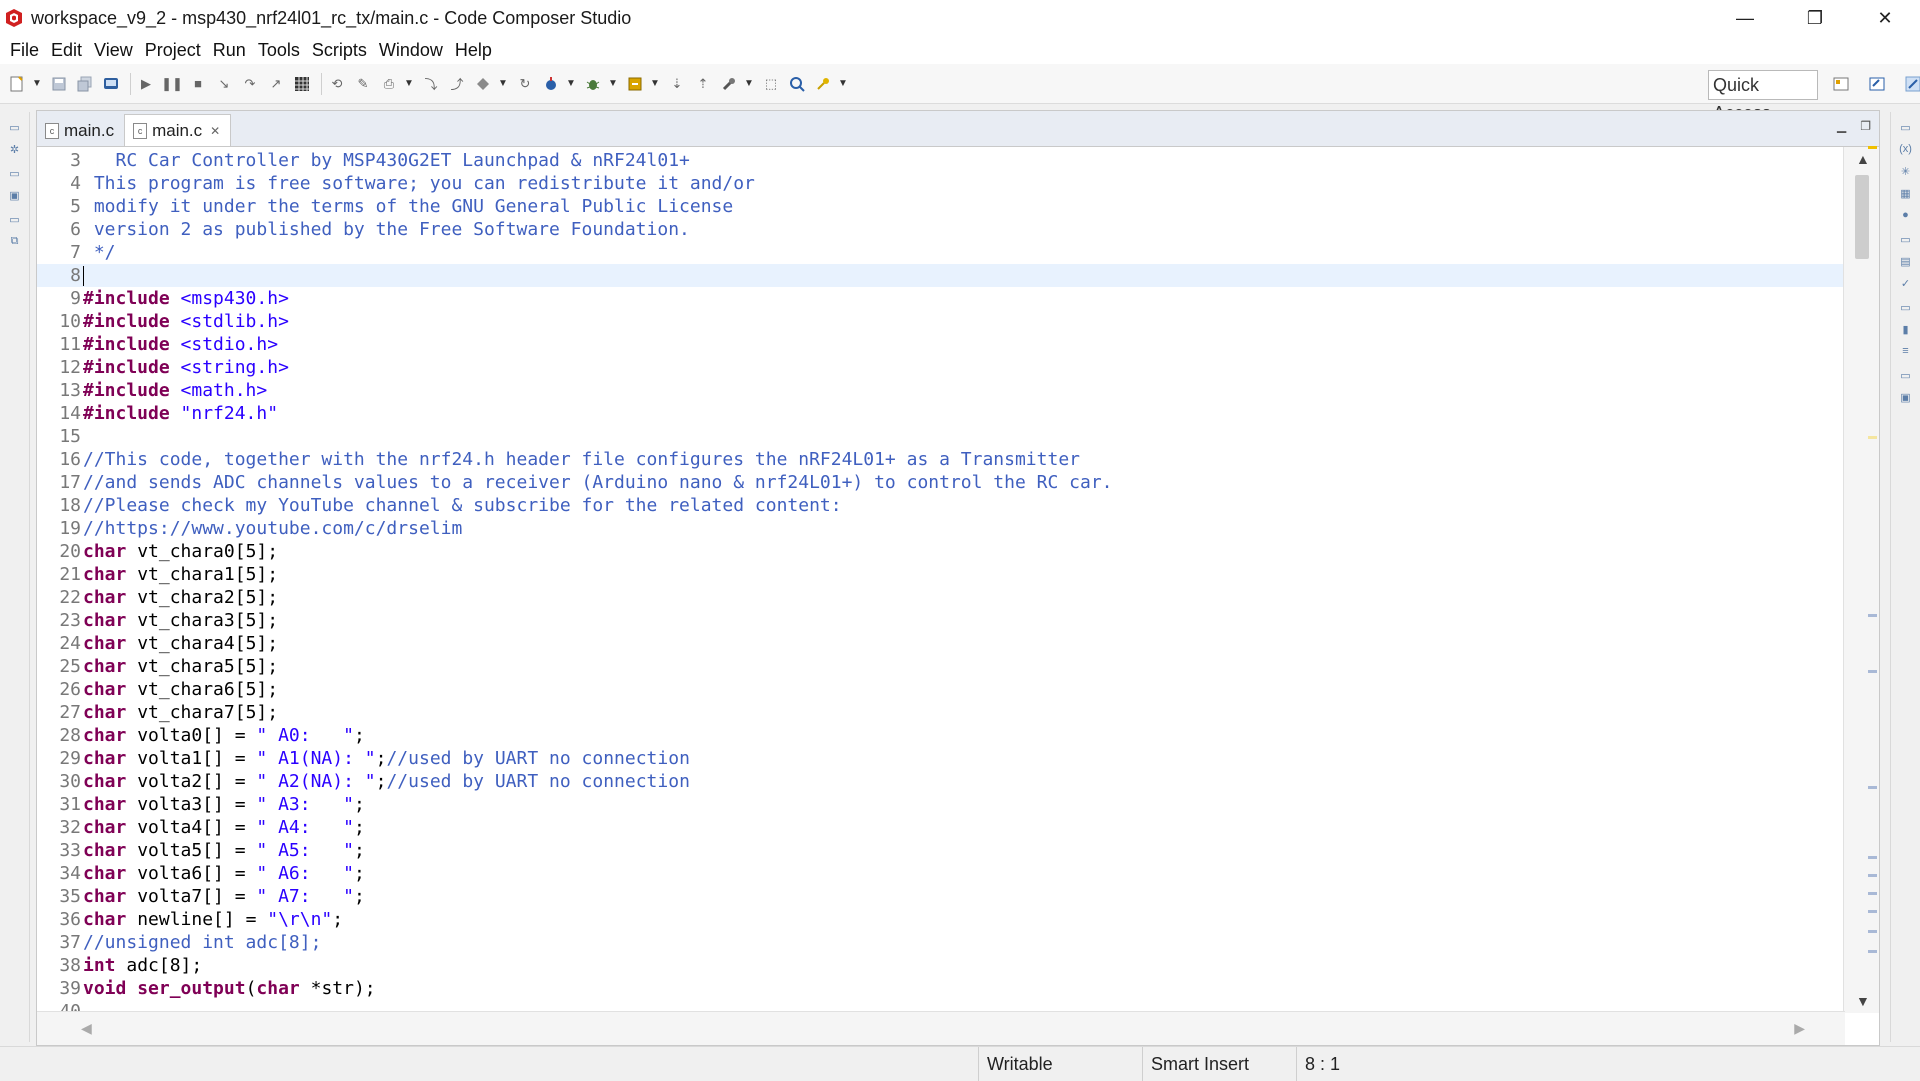 This screenshot has height=1081, width=1920. What do you see at coordinates (59, 84) in the screenshot?
I see `save-icon` at bounding box center [59, 84].